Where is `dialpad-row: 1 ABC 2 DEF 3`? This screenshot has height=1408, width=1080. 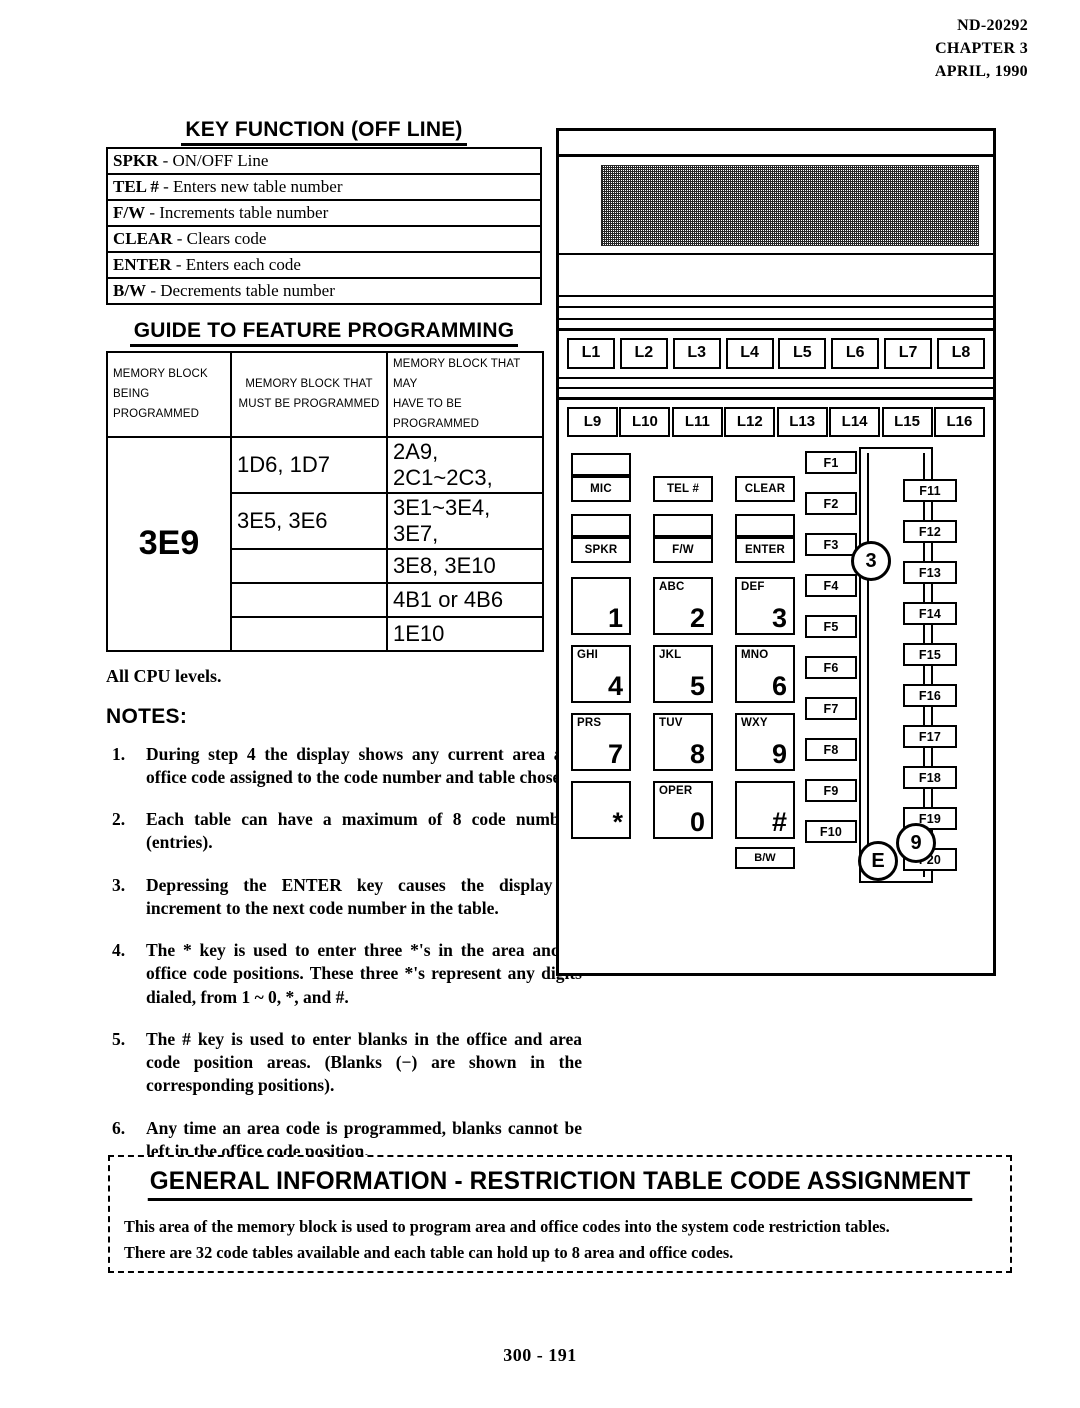
dialpad-row: 1 ABC 2 DEF 3 is located at coordinates (684, 609).